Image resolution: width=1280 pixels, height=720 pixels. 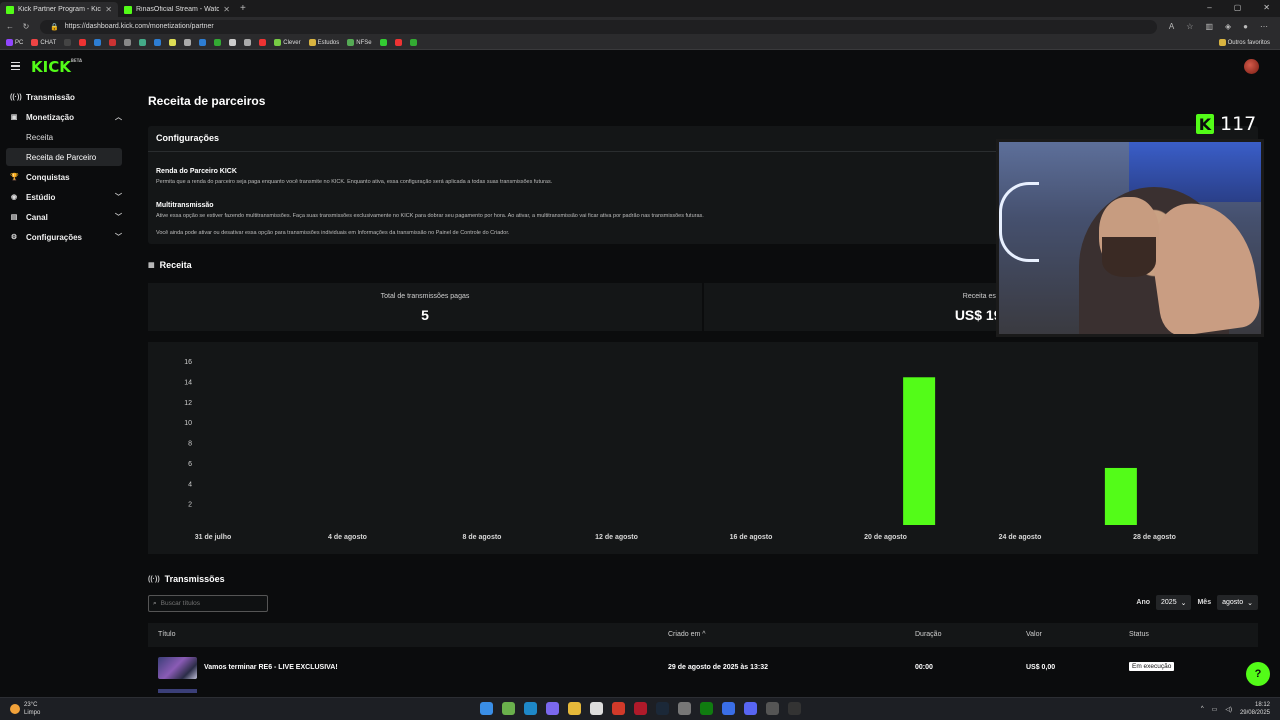 What do you see at coordinates (684, 634) in the screenshot?
I see `column-label: Criado em` at bounding box center [684, 634].